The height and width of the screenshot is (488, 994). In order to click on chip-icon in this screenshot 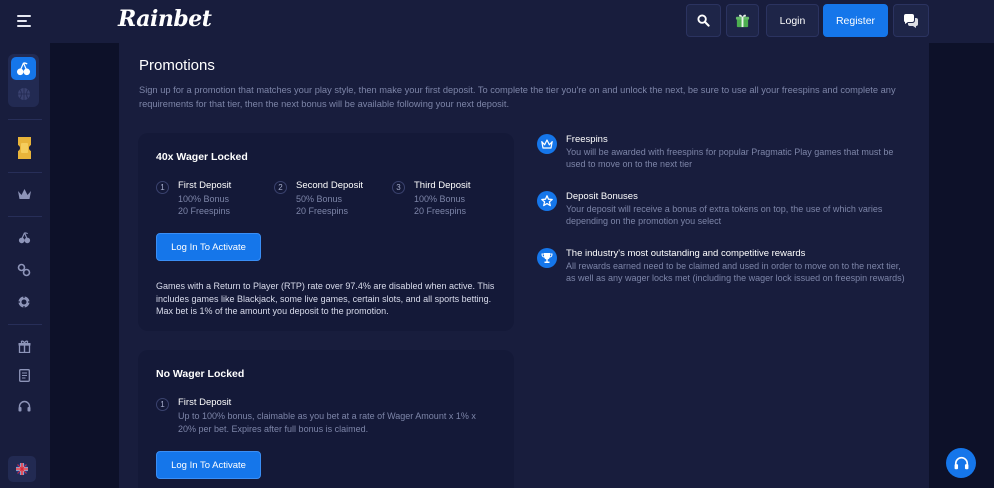, I will do `click(24, 302)`.